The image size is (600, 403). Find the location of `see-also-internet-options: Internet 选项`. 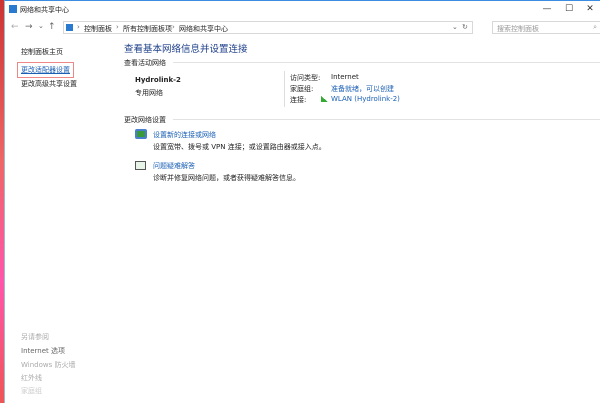

see-also-internet-options: Internet 选项 is located at coordinates (43, 351).